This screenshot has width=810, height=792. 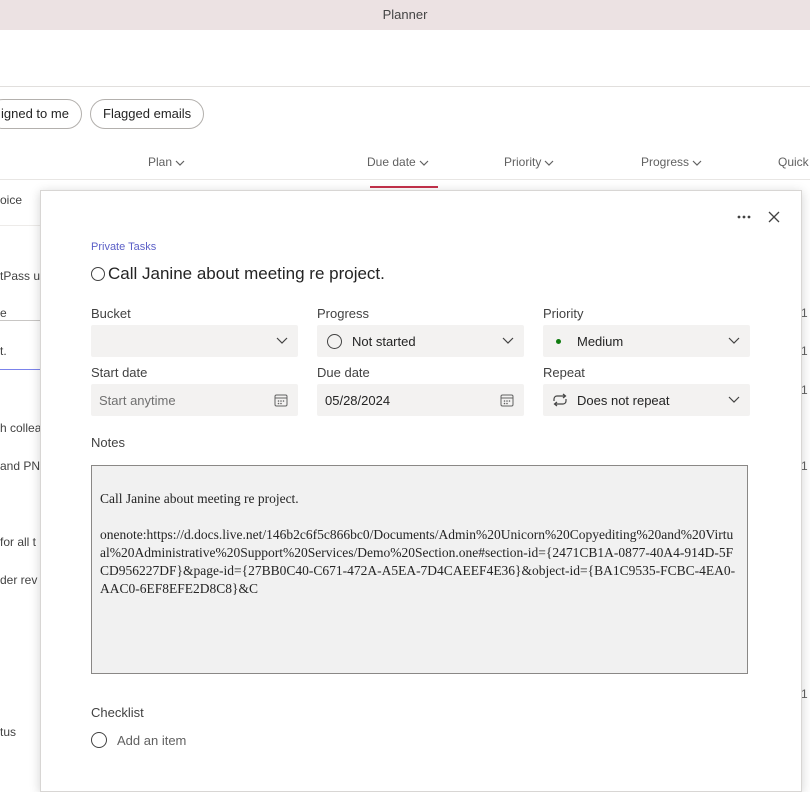 I want to click on start-date-input: Start anytime, so click(x=194, y=400).